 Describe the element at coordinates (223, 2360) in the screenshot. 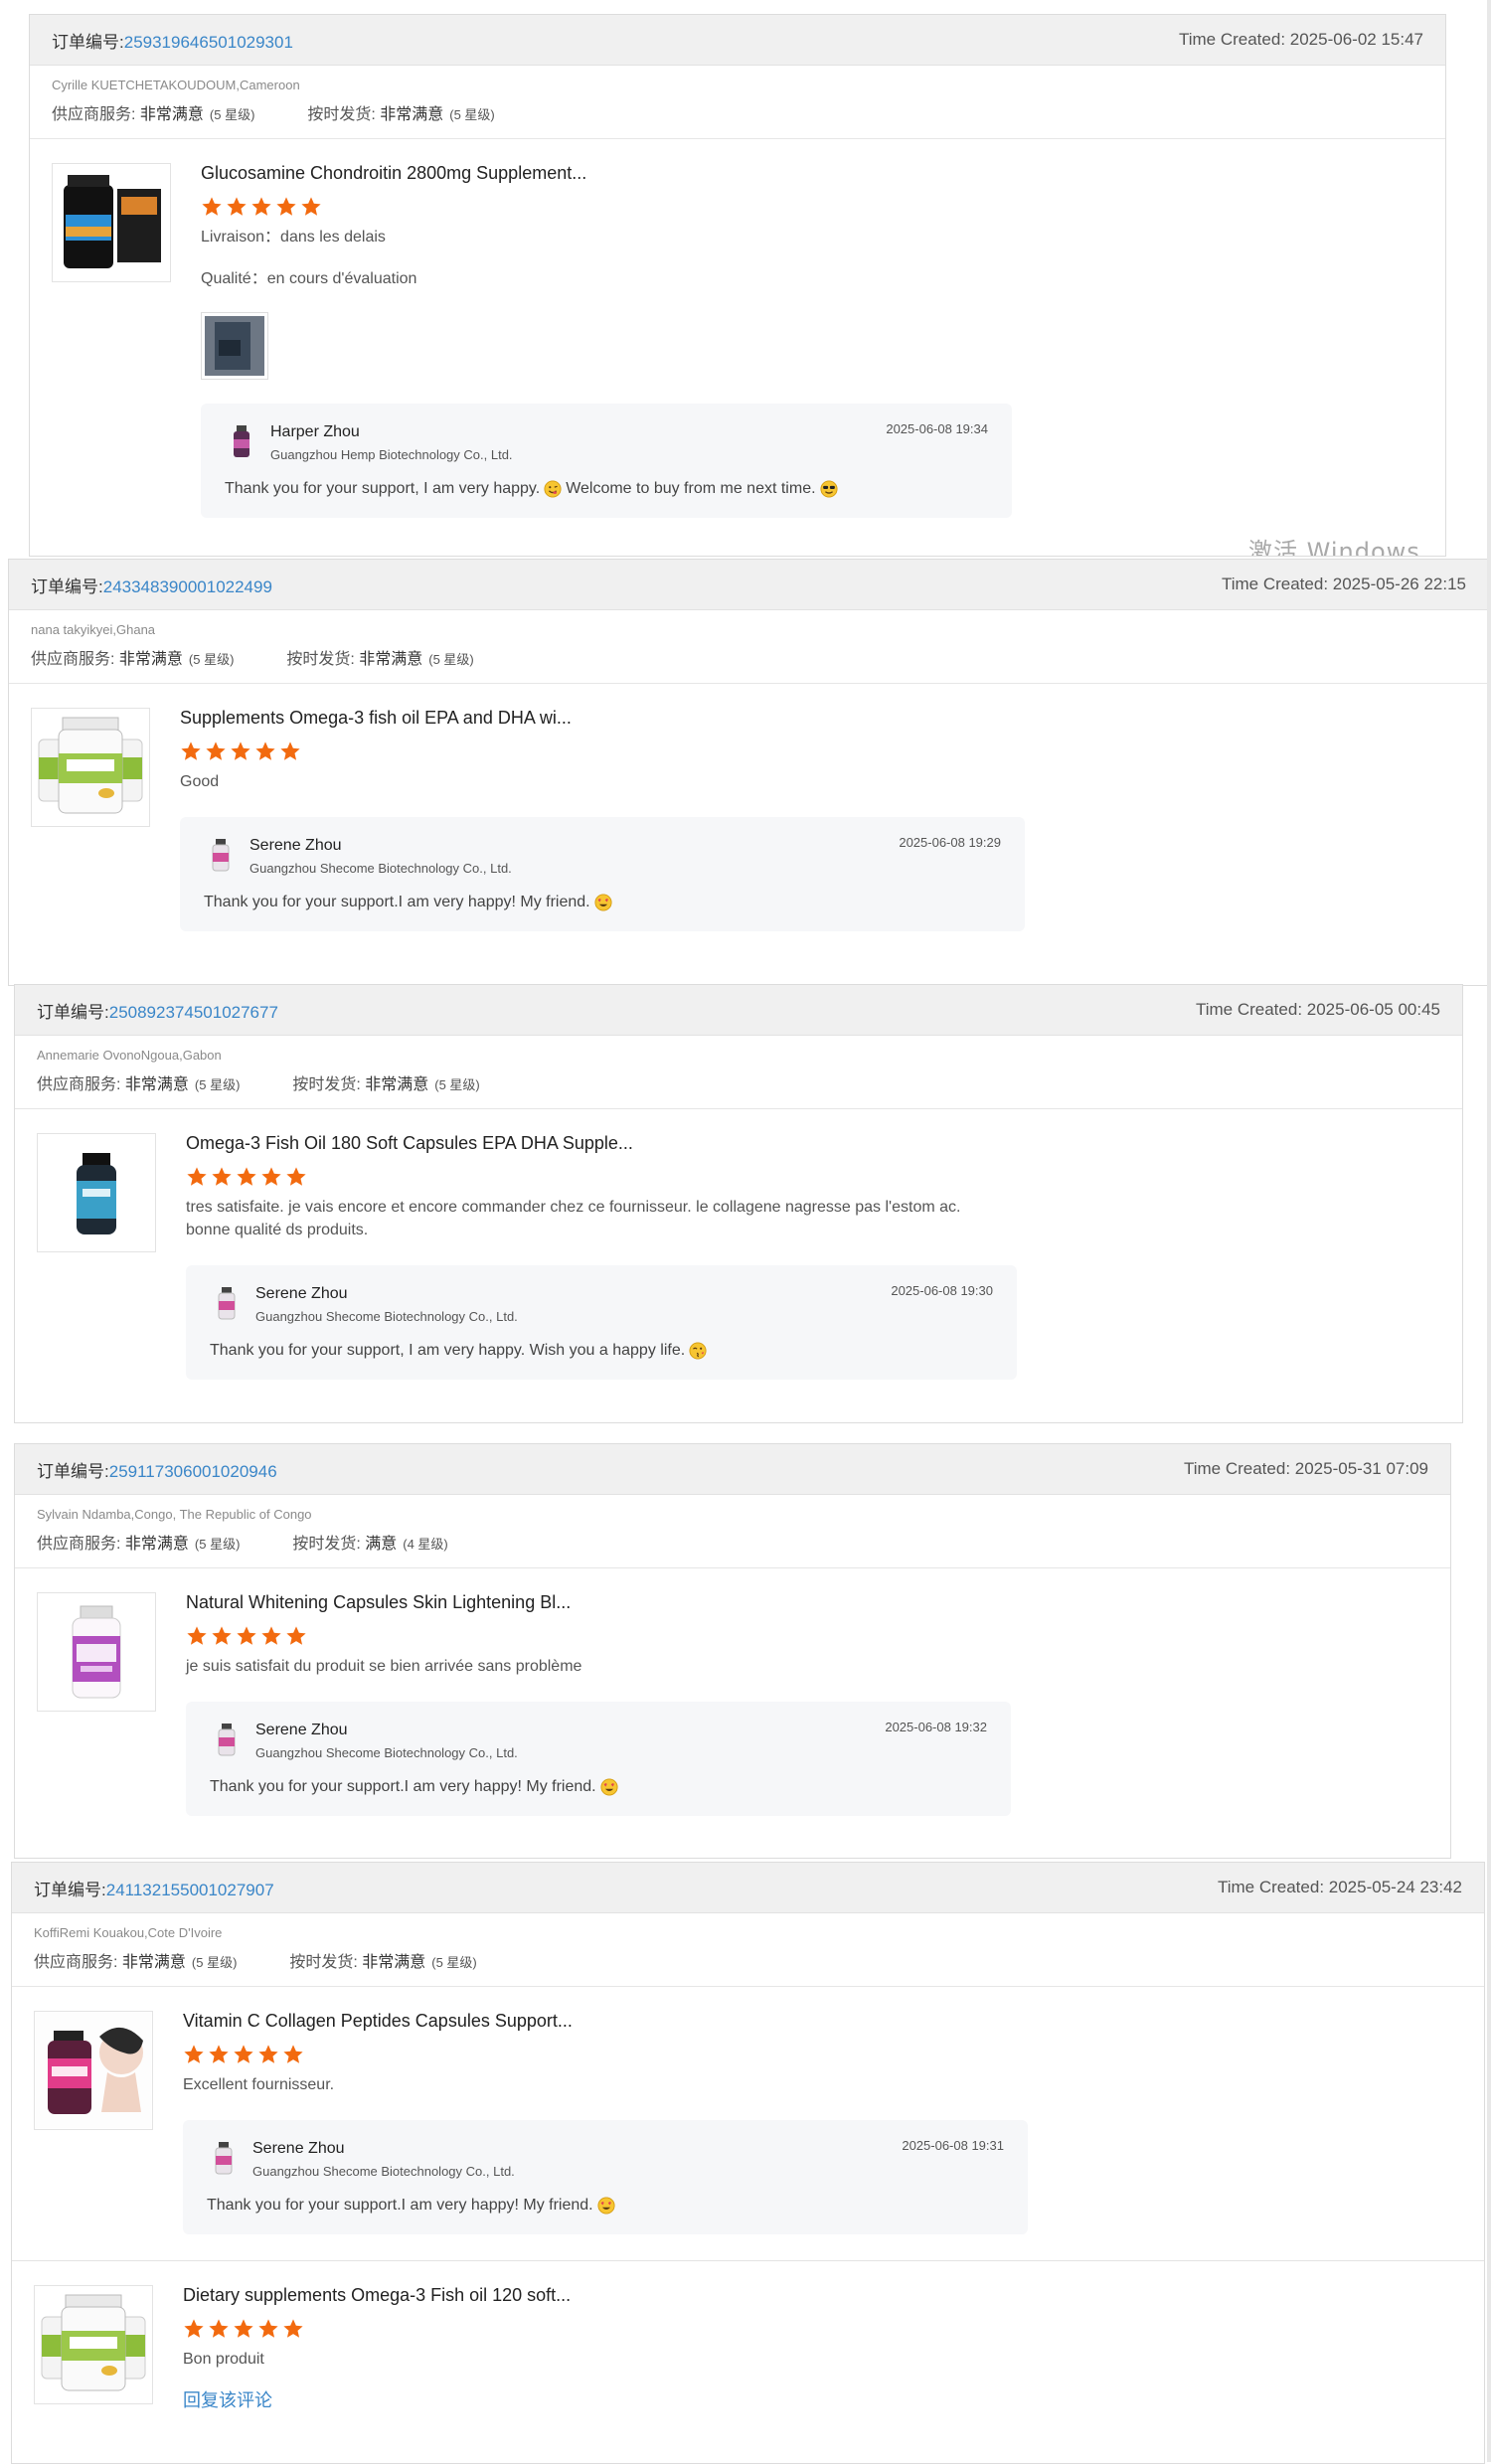

I see `review-text: Bon produit` at that location.